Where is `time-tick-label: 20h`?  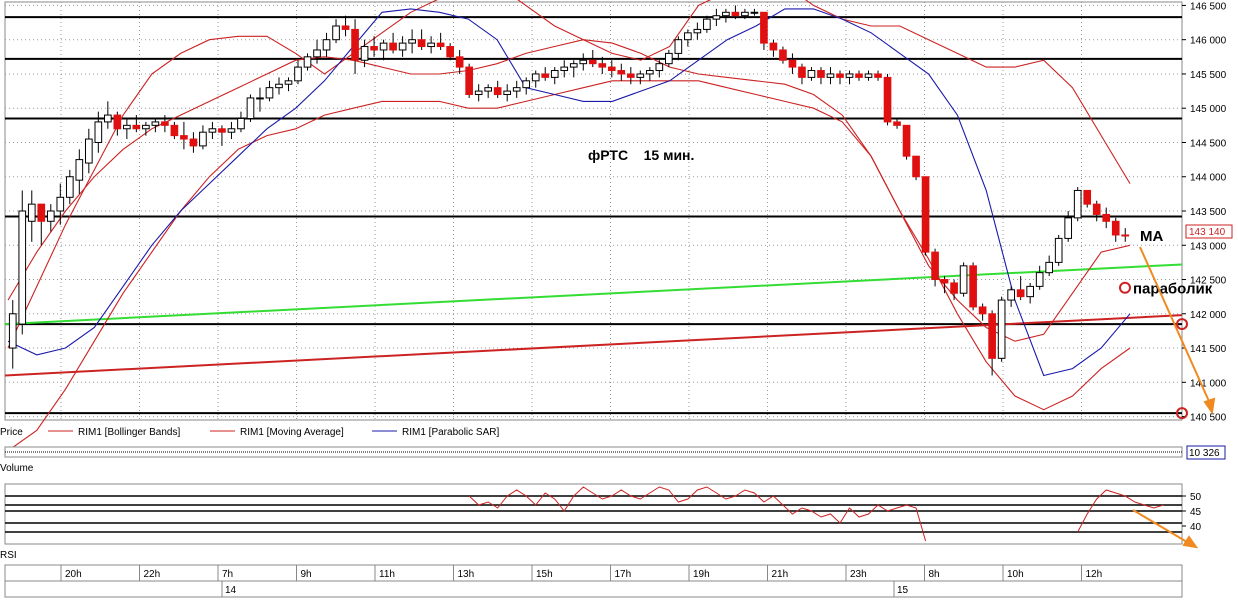 time-tick-label: 20h is located at coordinates (73, 574).